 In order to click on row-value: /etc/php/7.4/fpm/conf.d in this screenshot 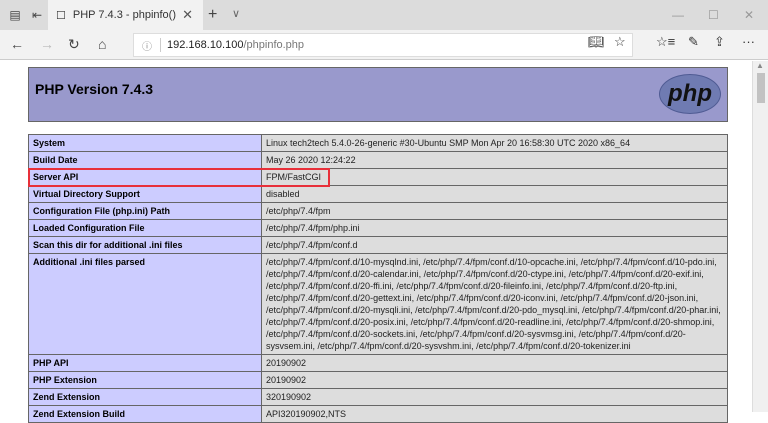, I will do `click(494, 245)`.